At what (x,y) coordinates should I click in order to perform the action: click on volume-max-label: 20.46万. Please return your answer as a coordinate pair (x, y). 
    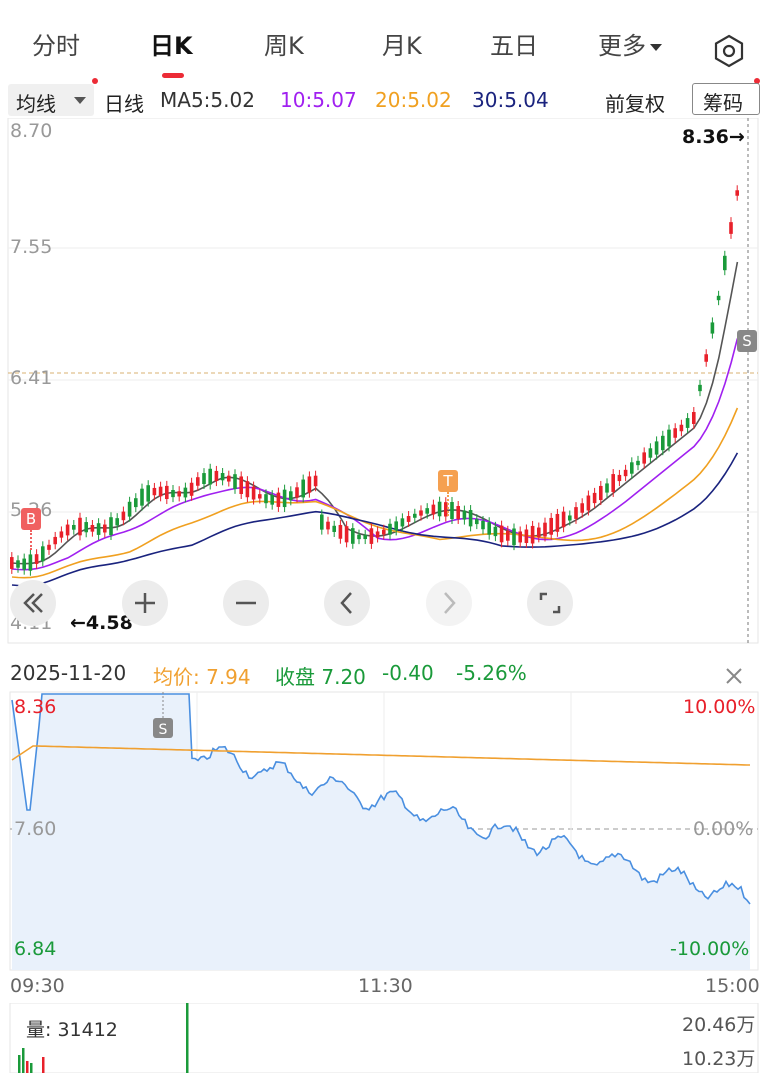
    Looking at the image, I should click on (719, 1025).